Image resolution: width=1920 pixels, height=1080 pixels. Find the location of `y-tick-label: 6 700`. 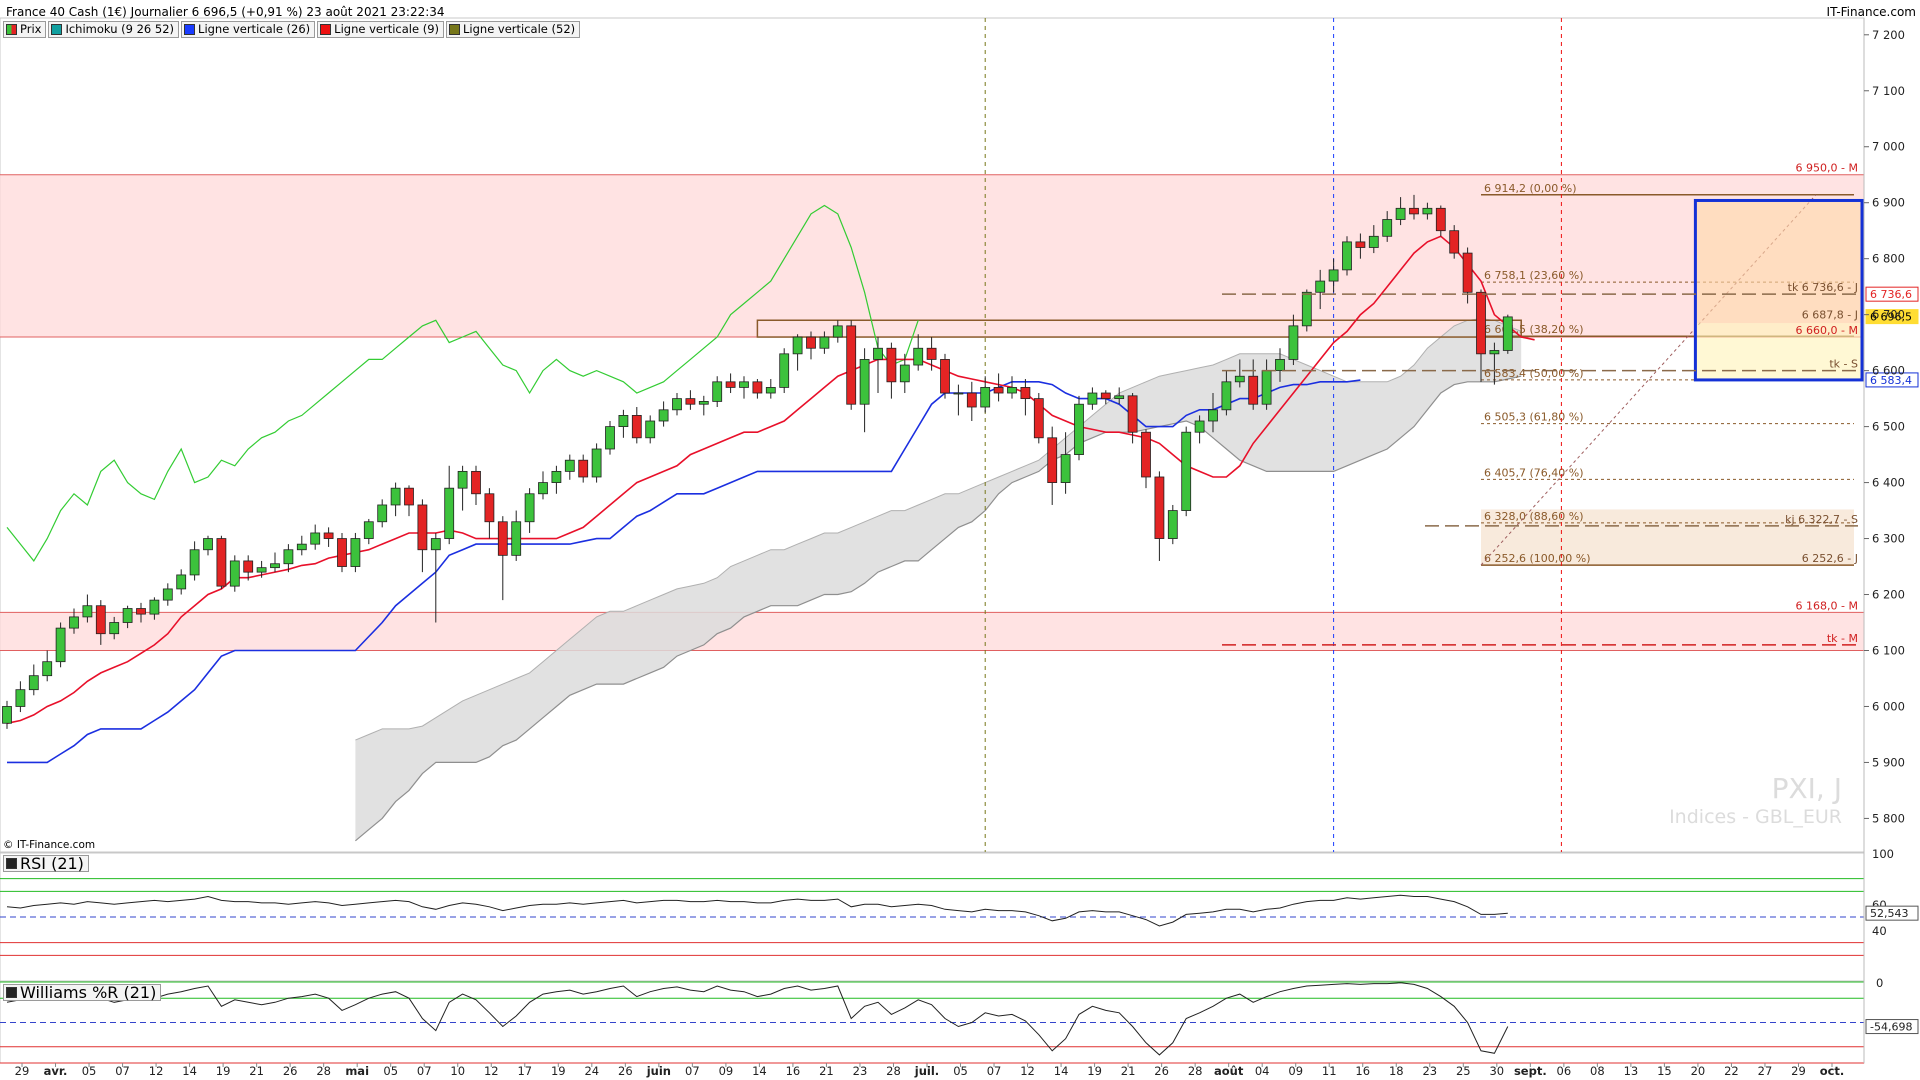

y-tick-label: 6 700 is located at coordinates (1888, 315).